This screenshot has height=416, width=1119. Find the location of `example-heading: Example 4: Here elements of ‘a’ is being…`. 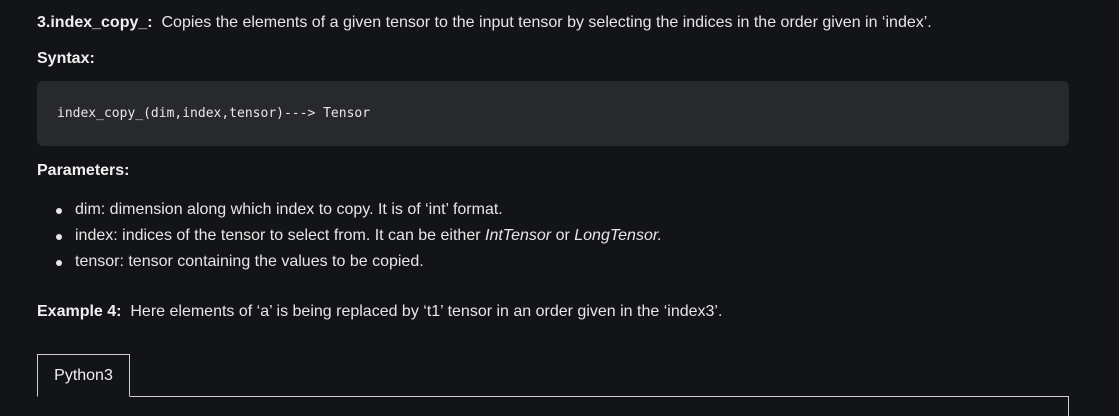

example-heading: Example 4: Here elements of ‘a’ is being… is located at coordinates (379, 312).